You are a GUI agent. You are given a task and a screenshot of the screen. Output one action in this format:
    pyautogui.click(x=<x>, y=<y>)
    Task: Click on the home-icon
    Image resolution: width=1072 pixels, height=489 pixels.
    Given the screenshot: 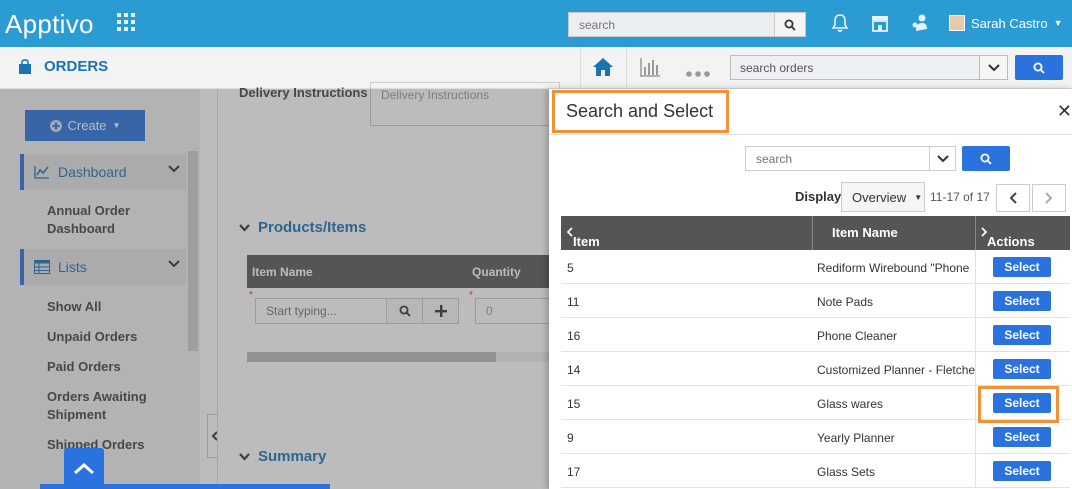 What is the action you would take?
    pyautogui.click(x=603, y=68)
    